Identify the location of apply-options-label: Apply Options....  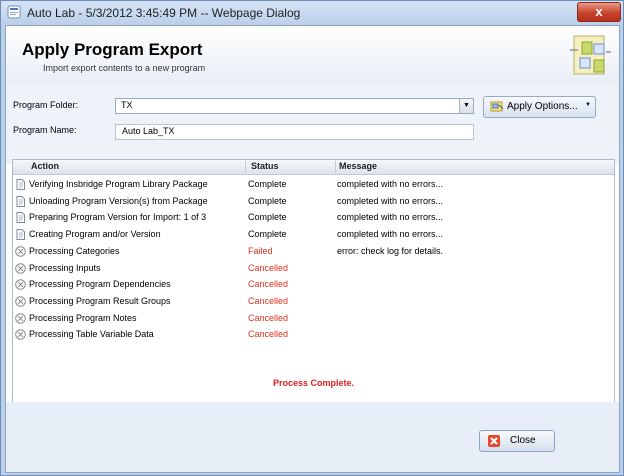
(542, 106).